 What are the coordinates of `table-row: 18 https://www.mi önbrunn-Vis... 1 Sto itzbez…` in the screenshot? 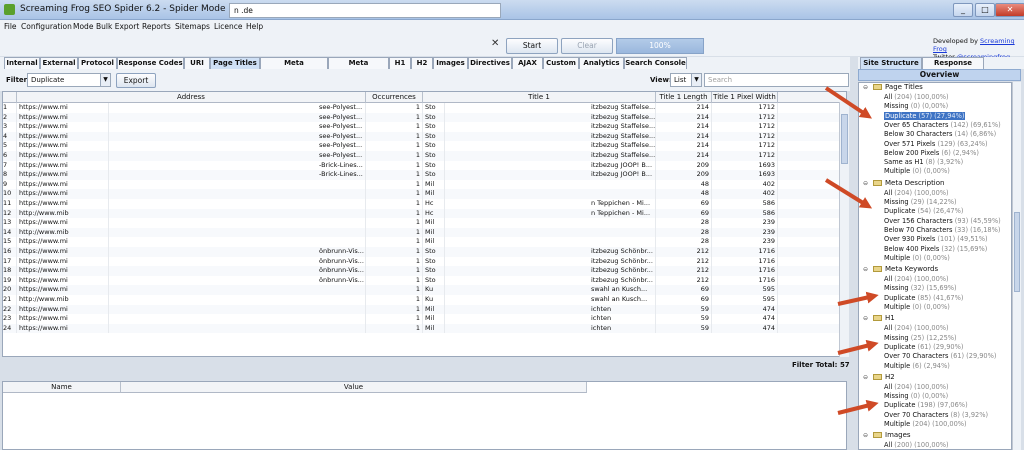 It's located at (424, 271).